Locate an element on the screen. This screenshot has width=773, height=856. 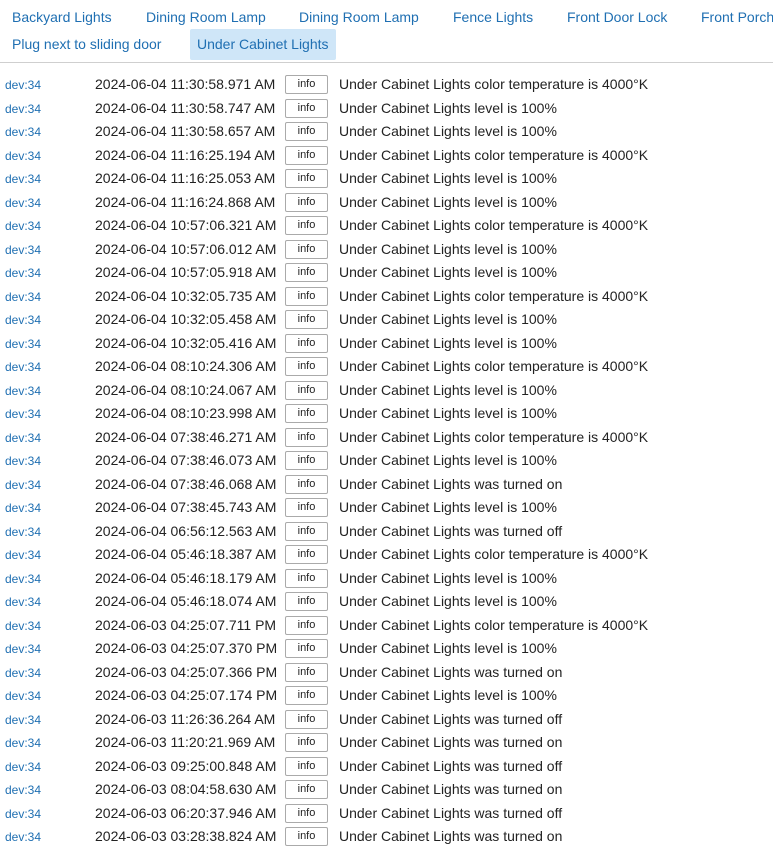
event-timestamp: 2024-06-03 09:25:00.848 AM is located at coordinates (186, 765).